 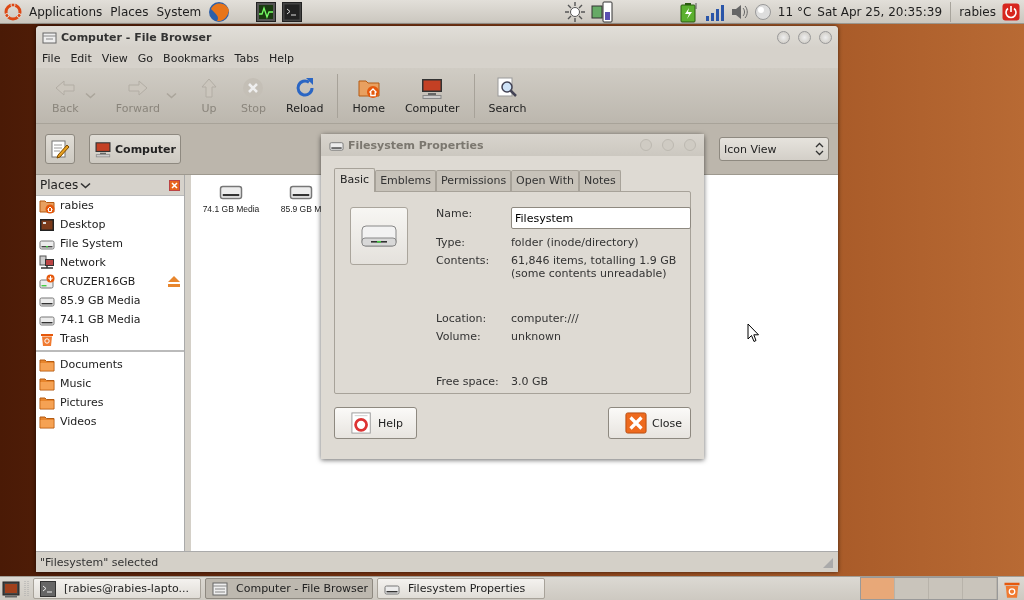 I want to click on help-button: Help, so click(x=375, y=423).